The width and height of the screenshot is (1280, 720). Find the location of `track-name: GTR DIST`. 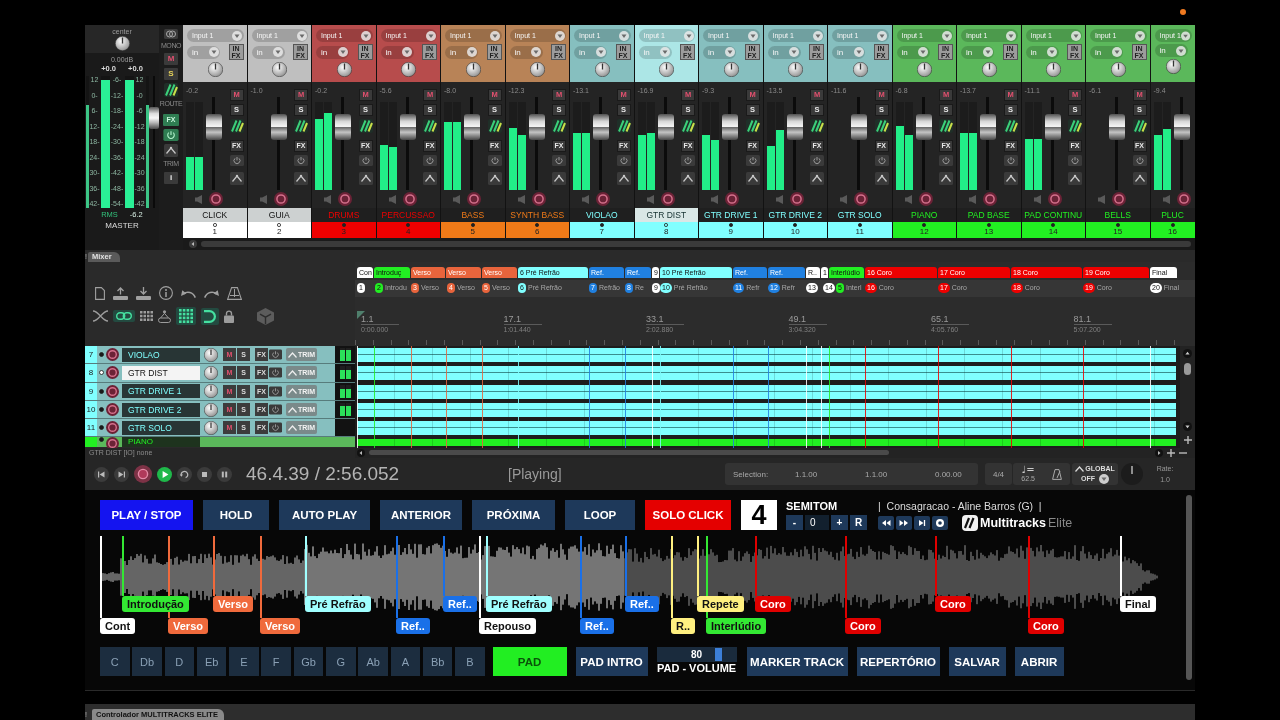

track-name: GTR DIST is located at coordinates (666, 215).